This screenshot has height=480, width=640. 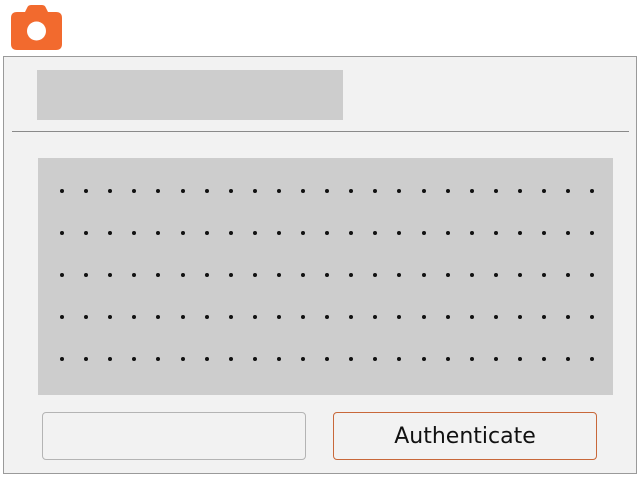 I want to click on authenticate-button: Authenticate, so click(x=465, y=436).